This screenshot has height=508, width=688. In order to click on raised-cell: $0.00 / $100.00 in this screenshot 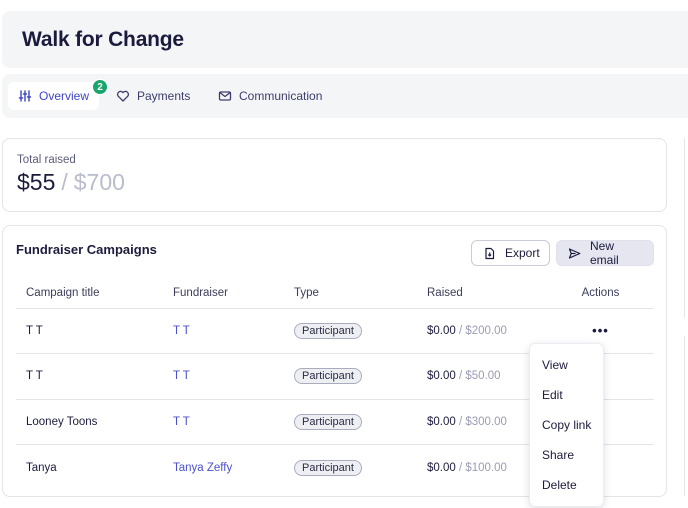, I will do `click(482, 468)`.